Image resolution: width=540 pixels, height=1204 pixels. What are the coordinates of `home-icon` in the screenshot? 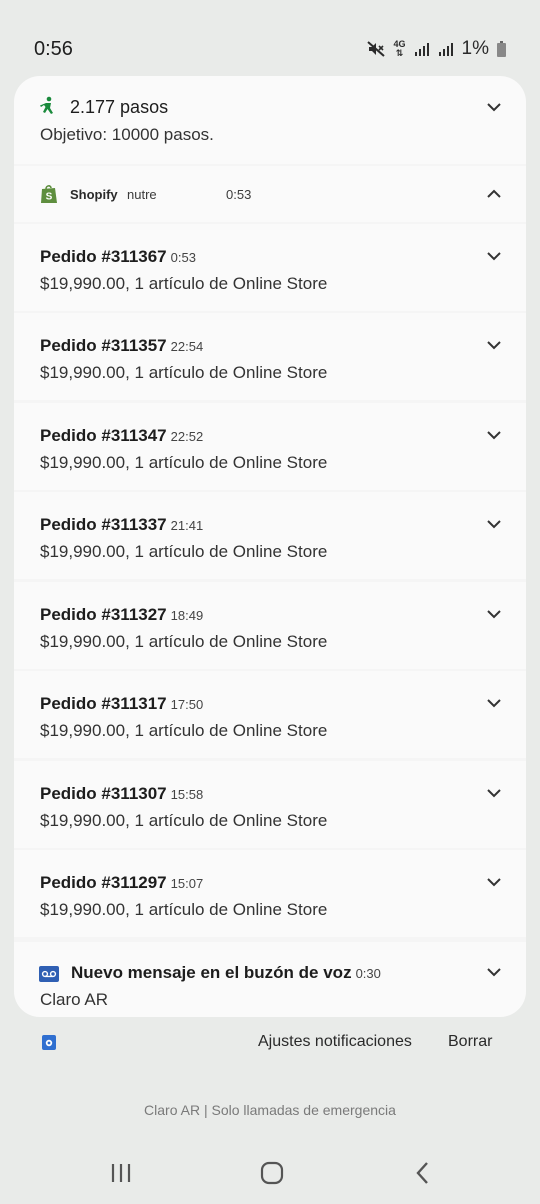 It's located at (272, 1173).